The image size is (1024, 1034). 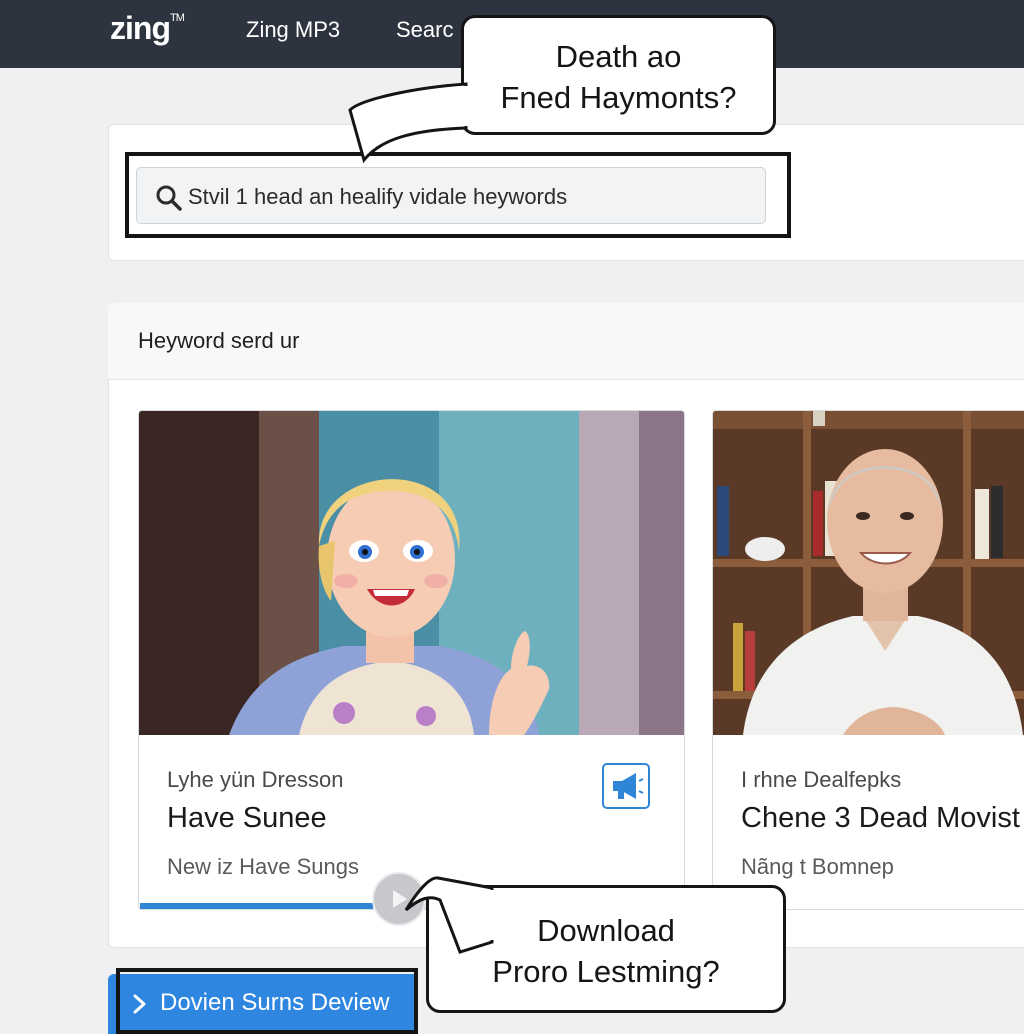 What do you see at coordinates (410, 123) in the screenshot?
I see `speech-bubble-tail-top` at bounding box center [410, 123].